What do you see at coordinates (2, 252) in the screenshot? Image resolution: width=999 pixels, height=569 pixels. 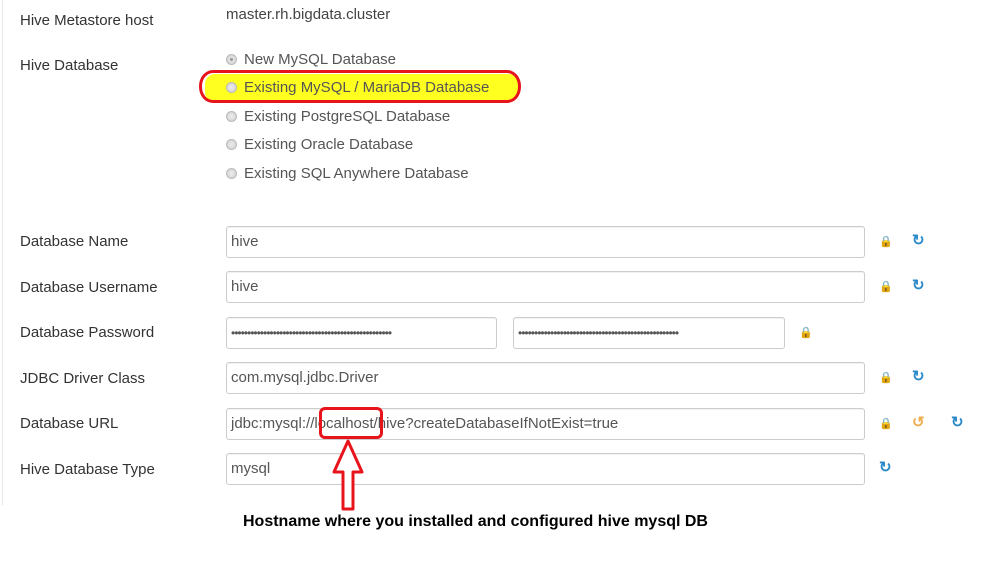 I see `panel-border` at bounding box center [2, 252].